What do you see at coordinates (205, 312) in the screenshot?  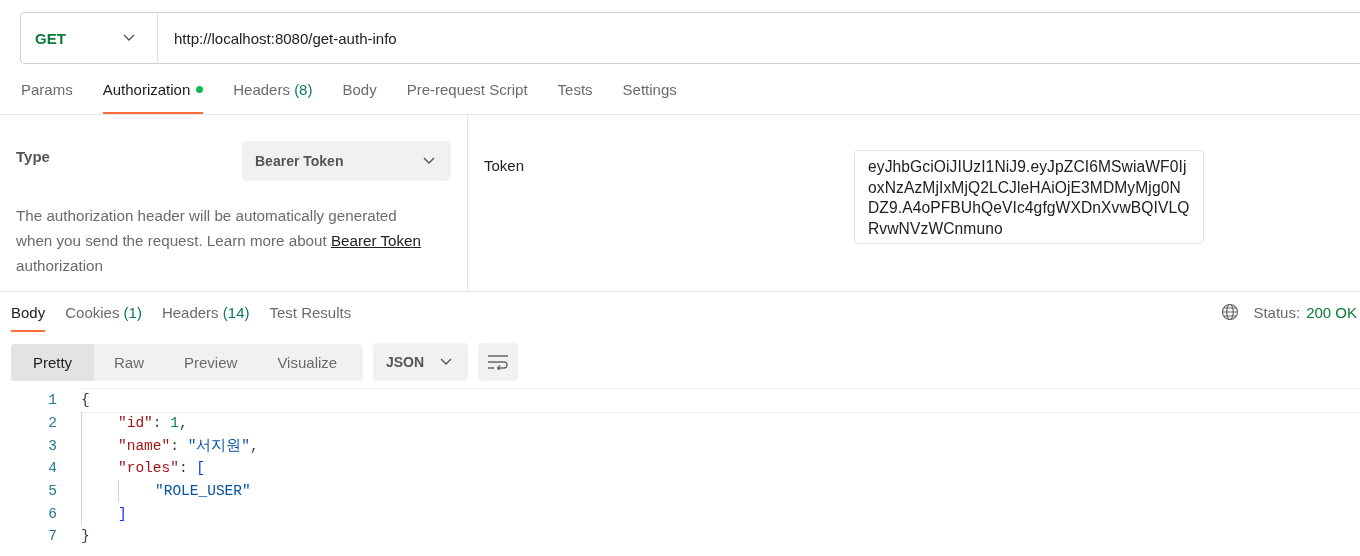 I see `response-tab: Headers (14)` at bounding box center [205, 312].